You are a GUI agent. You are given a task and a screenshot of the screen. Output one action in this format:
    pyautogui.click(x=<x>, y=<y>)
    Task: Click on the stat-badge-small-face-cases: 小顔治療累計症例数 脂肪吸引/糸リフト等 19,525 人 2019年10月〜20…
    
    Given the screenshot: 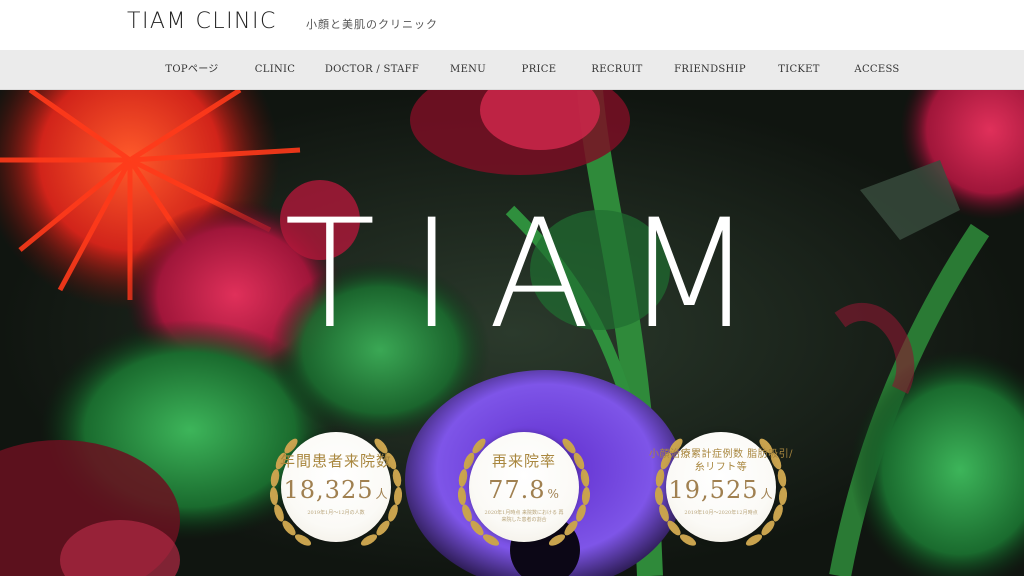 What is the action you would take?
    pyautogui.click(x=721, y=493)
    